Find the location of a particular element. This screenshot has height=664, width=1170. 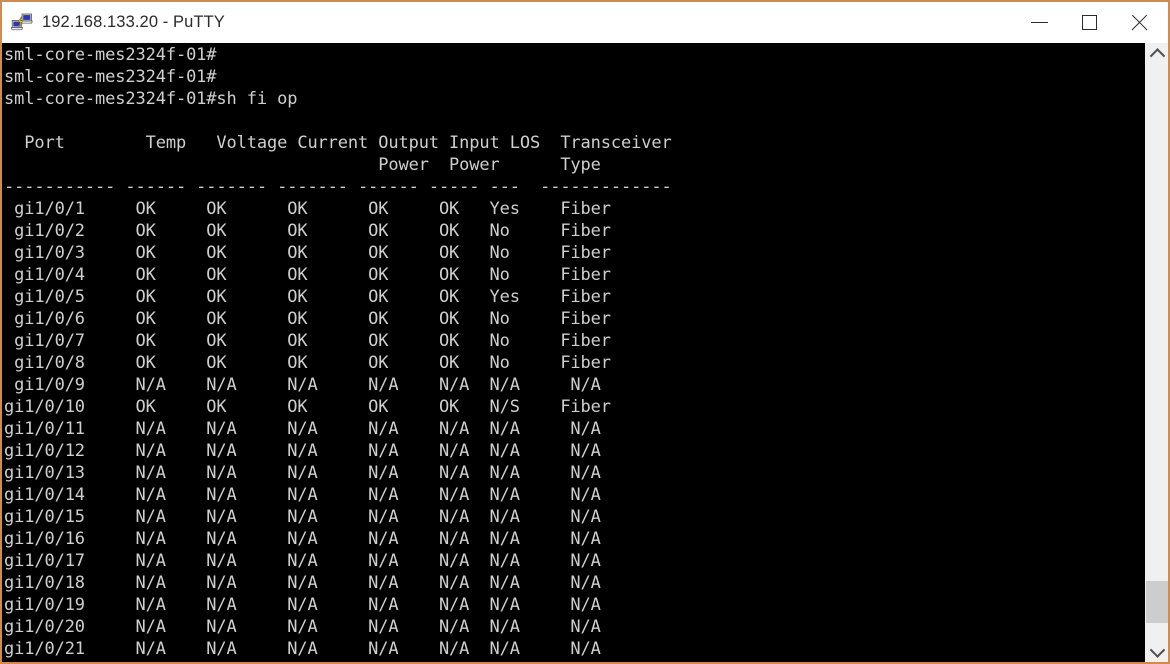

close-icon is located at coordinates (1139, 22).